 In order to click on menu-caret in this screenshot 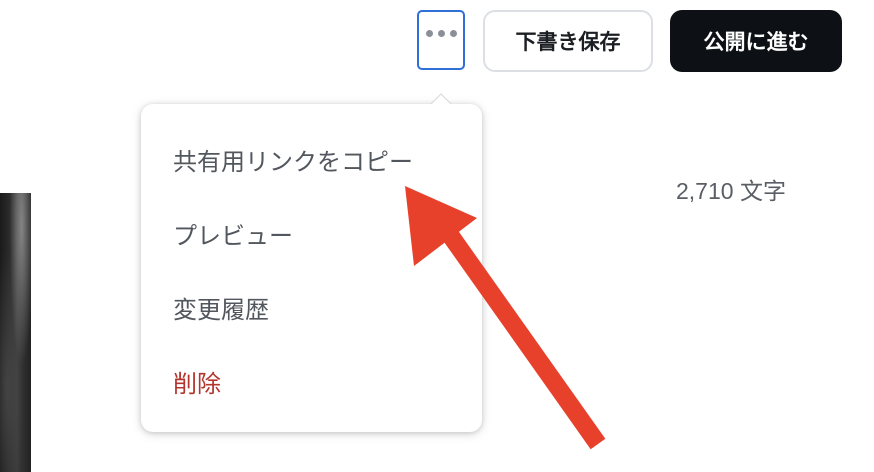, I will do `click(441, 99)`.